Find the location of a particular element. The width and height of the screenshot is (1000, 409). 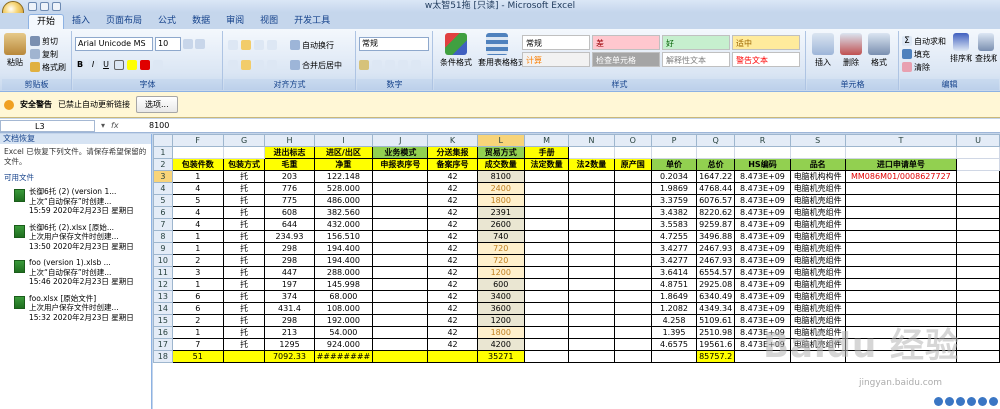

cell: 775 is located at coordinates (289, 200).